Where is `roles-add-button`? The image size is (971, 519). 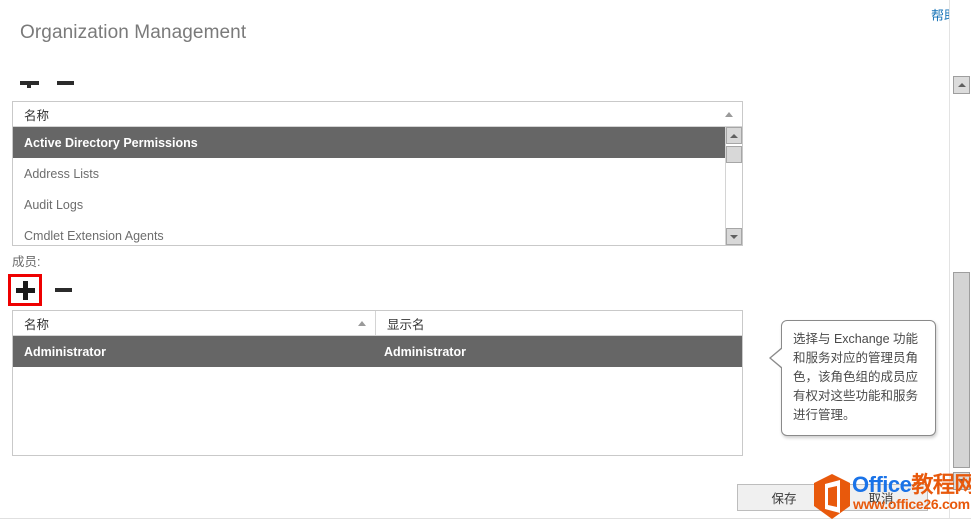 roles-add-button is located at coordinates (29, 83).